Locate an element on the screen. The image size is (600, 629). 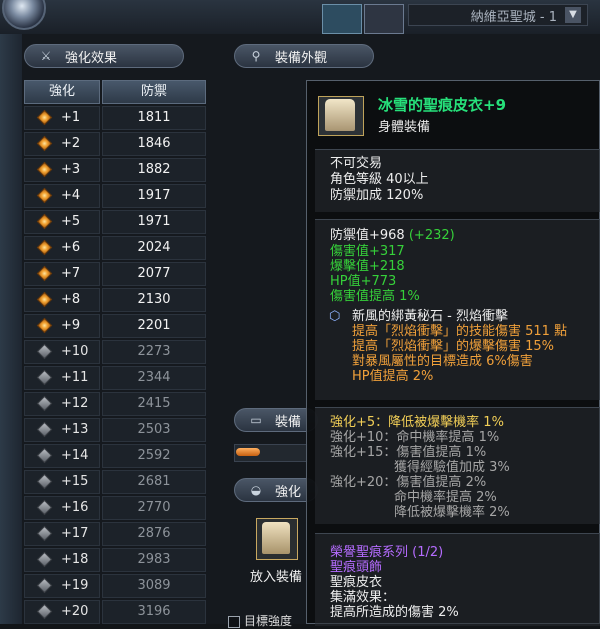
table-row: +4 1917 is located at coordinates (115, 196).